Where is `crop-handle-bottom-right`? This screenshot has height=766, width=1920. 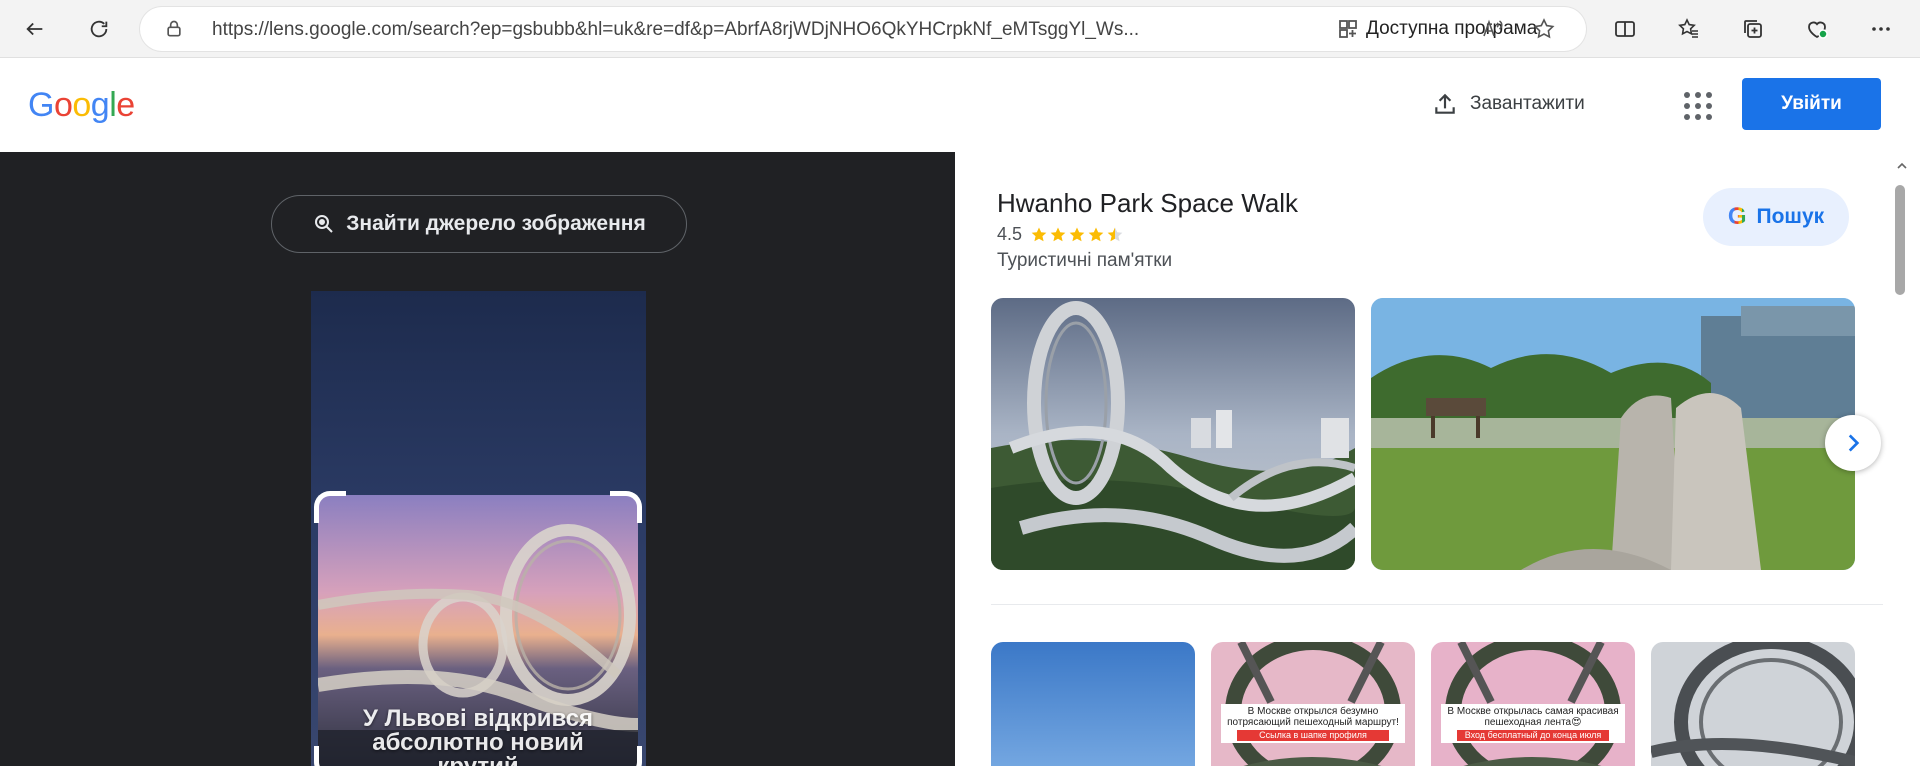 crop-handle-bottom-right is located at coordinates (626, 756).